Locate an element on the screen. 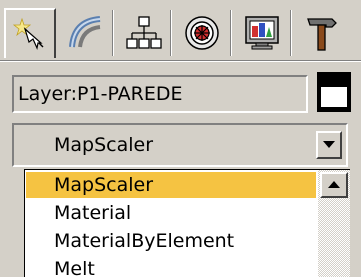  display-monitor-icon is located at coordinates (262, 33).